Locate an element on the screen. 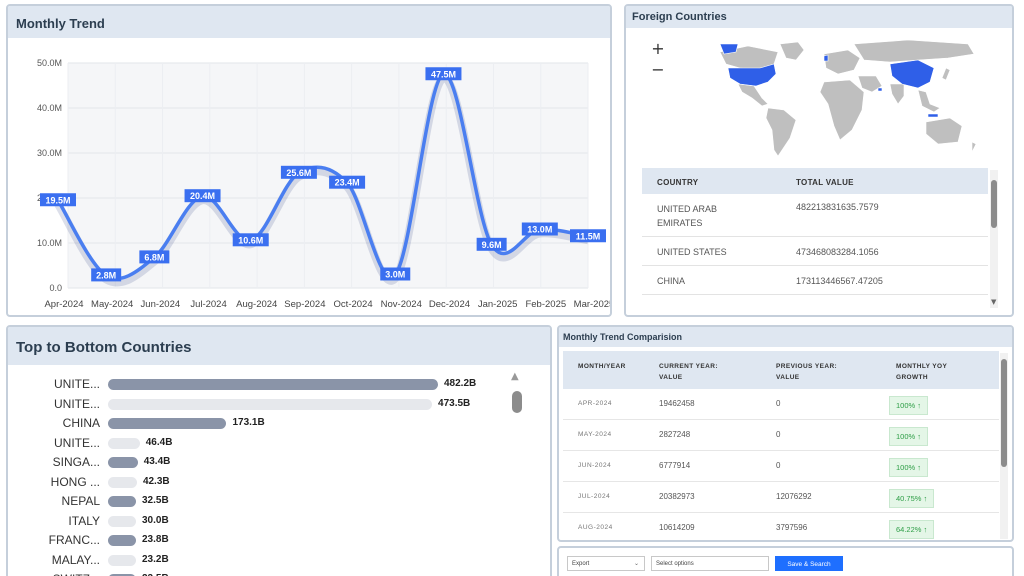  bar-row: CHINA 173.1B is located at coordinates (258, 423).